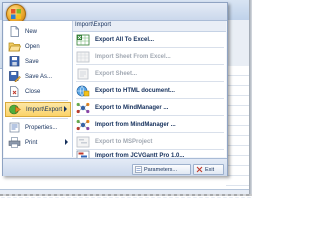 The height and width of the screenshot is (240, 320). Describe the element at coordinates (14, 91) in the screenshot. I see `close-document-icon` at that location.